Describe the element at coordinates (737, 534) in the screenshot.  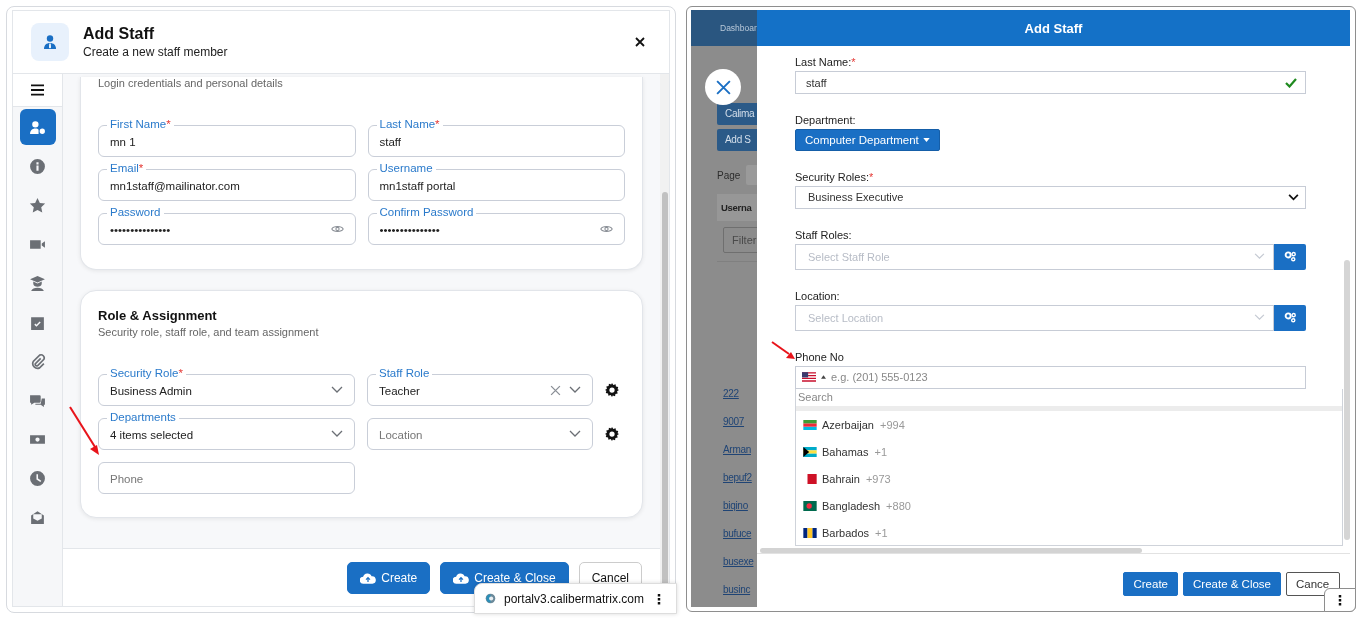
I see `table-link: bufuce` at that location.